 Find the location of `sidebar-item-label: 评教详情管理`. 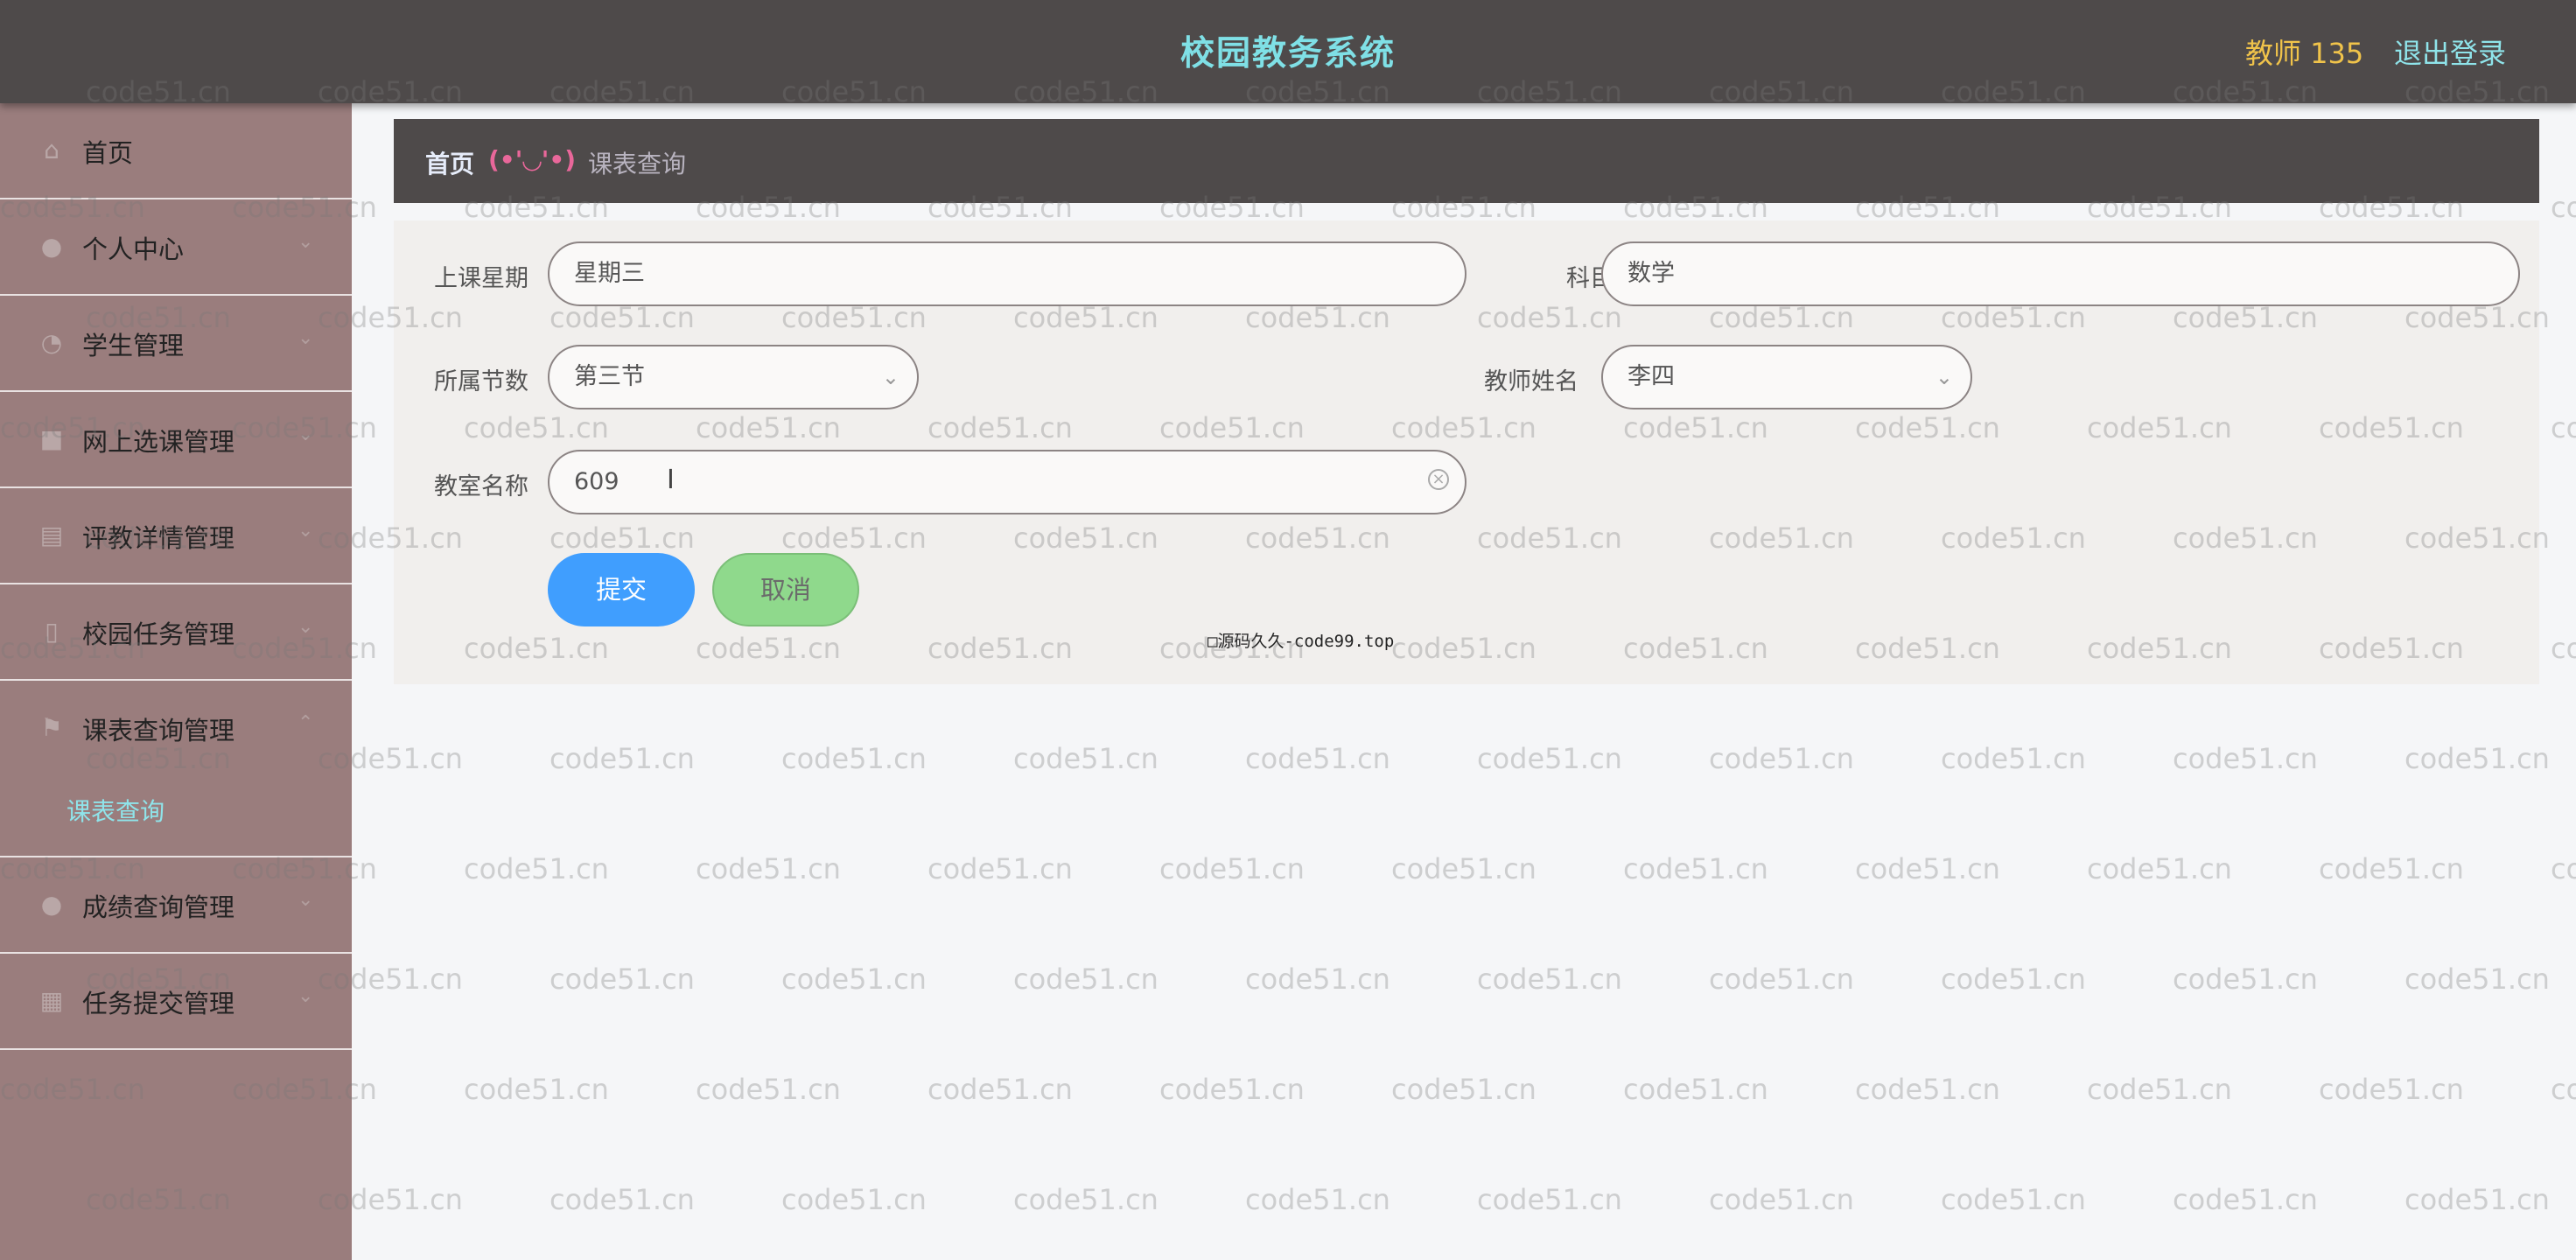

sidebar-item-label: 评教详情管理 is located at coordinates (158, 538).